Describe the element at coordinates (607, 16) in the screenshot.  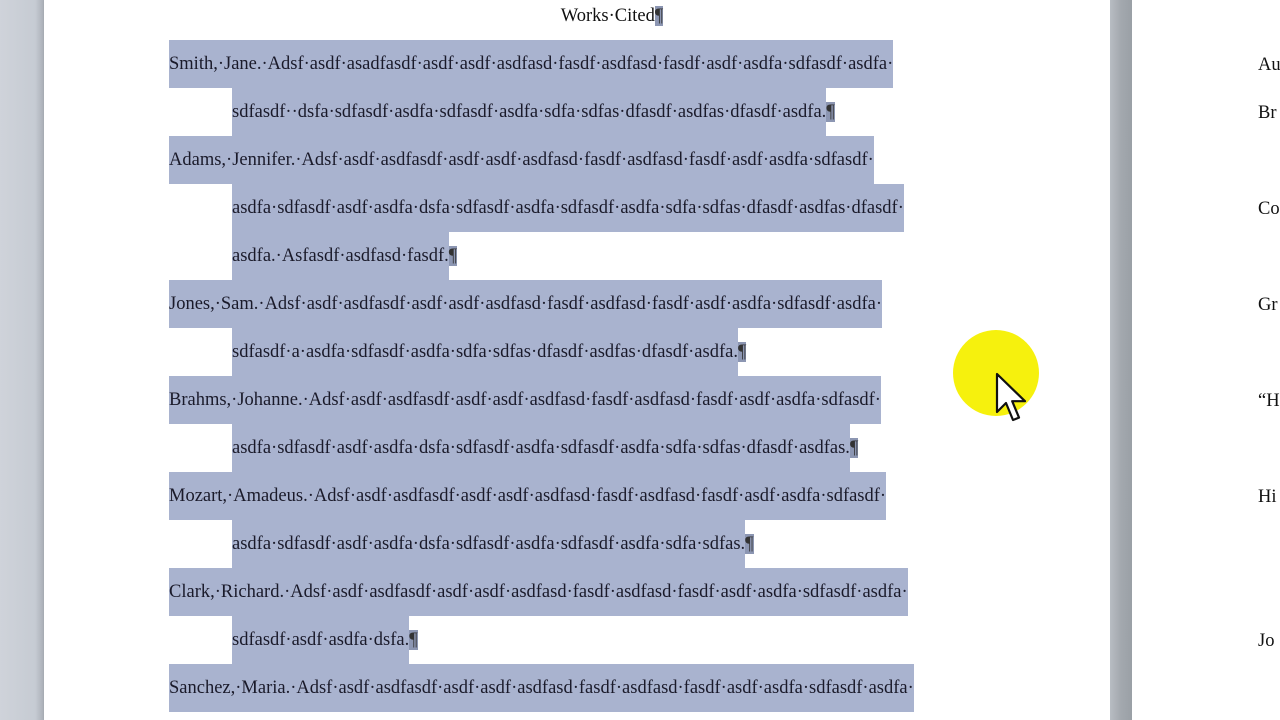
I see `heading-text: Works·Cited` at that location.